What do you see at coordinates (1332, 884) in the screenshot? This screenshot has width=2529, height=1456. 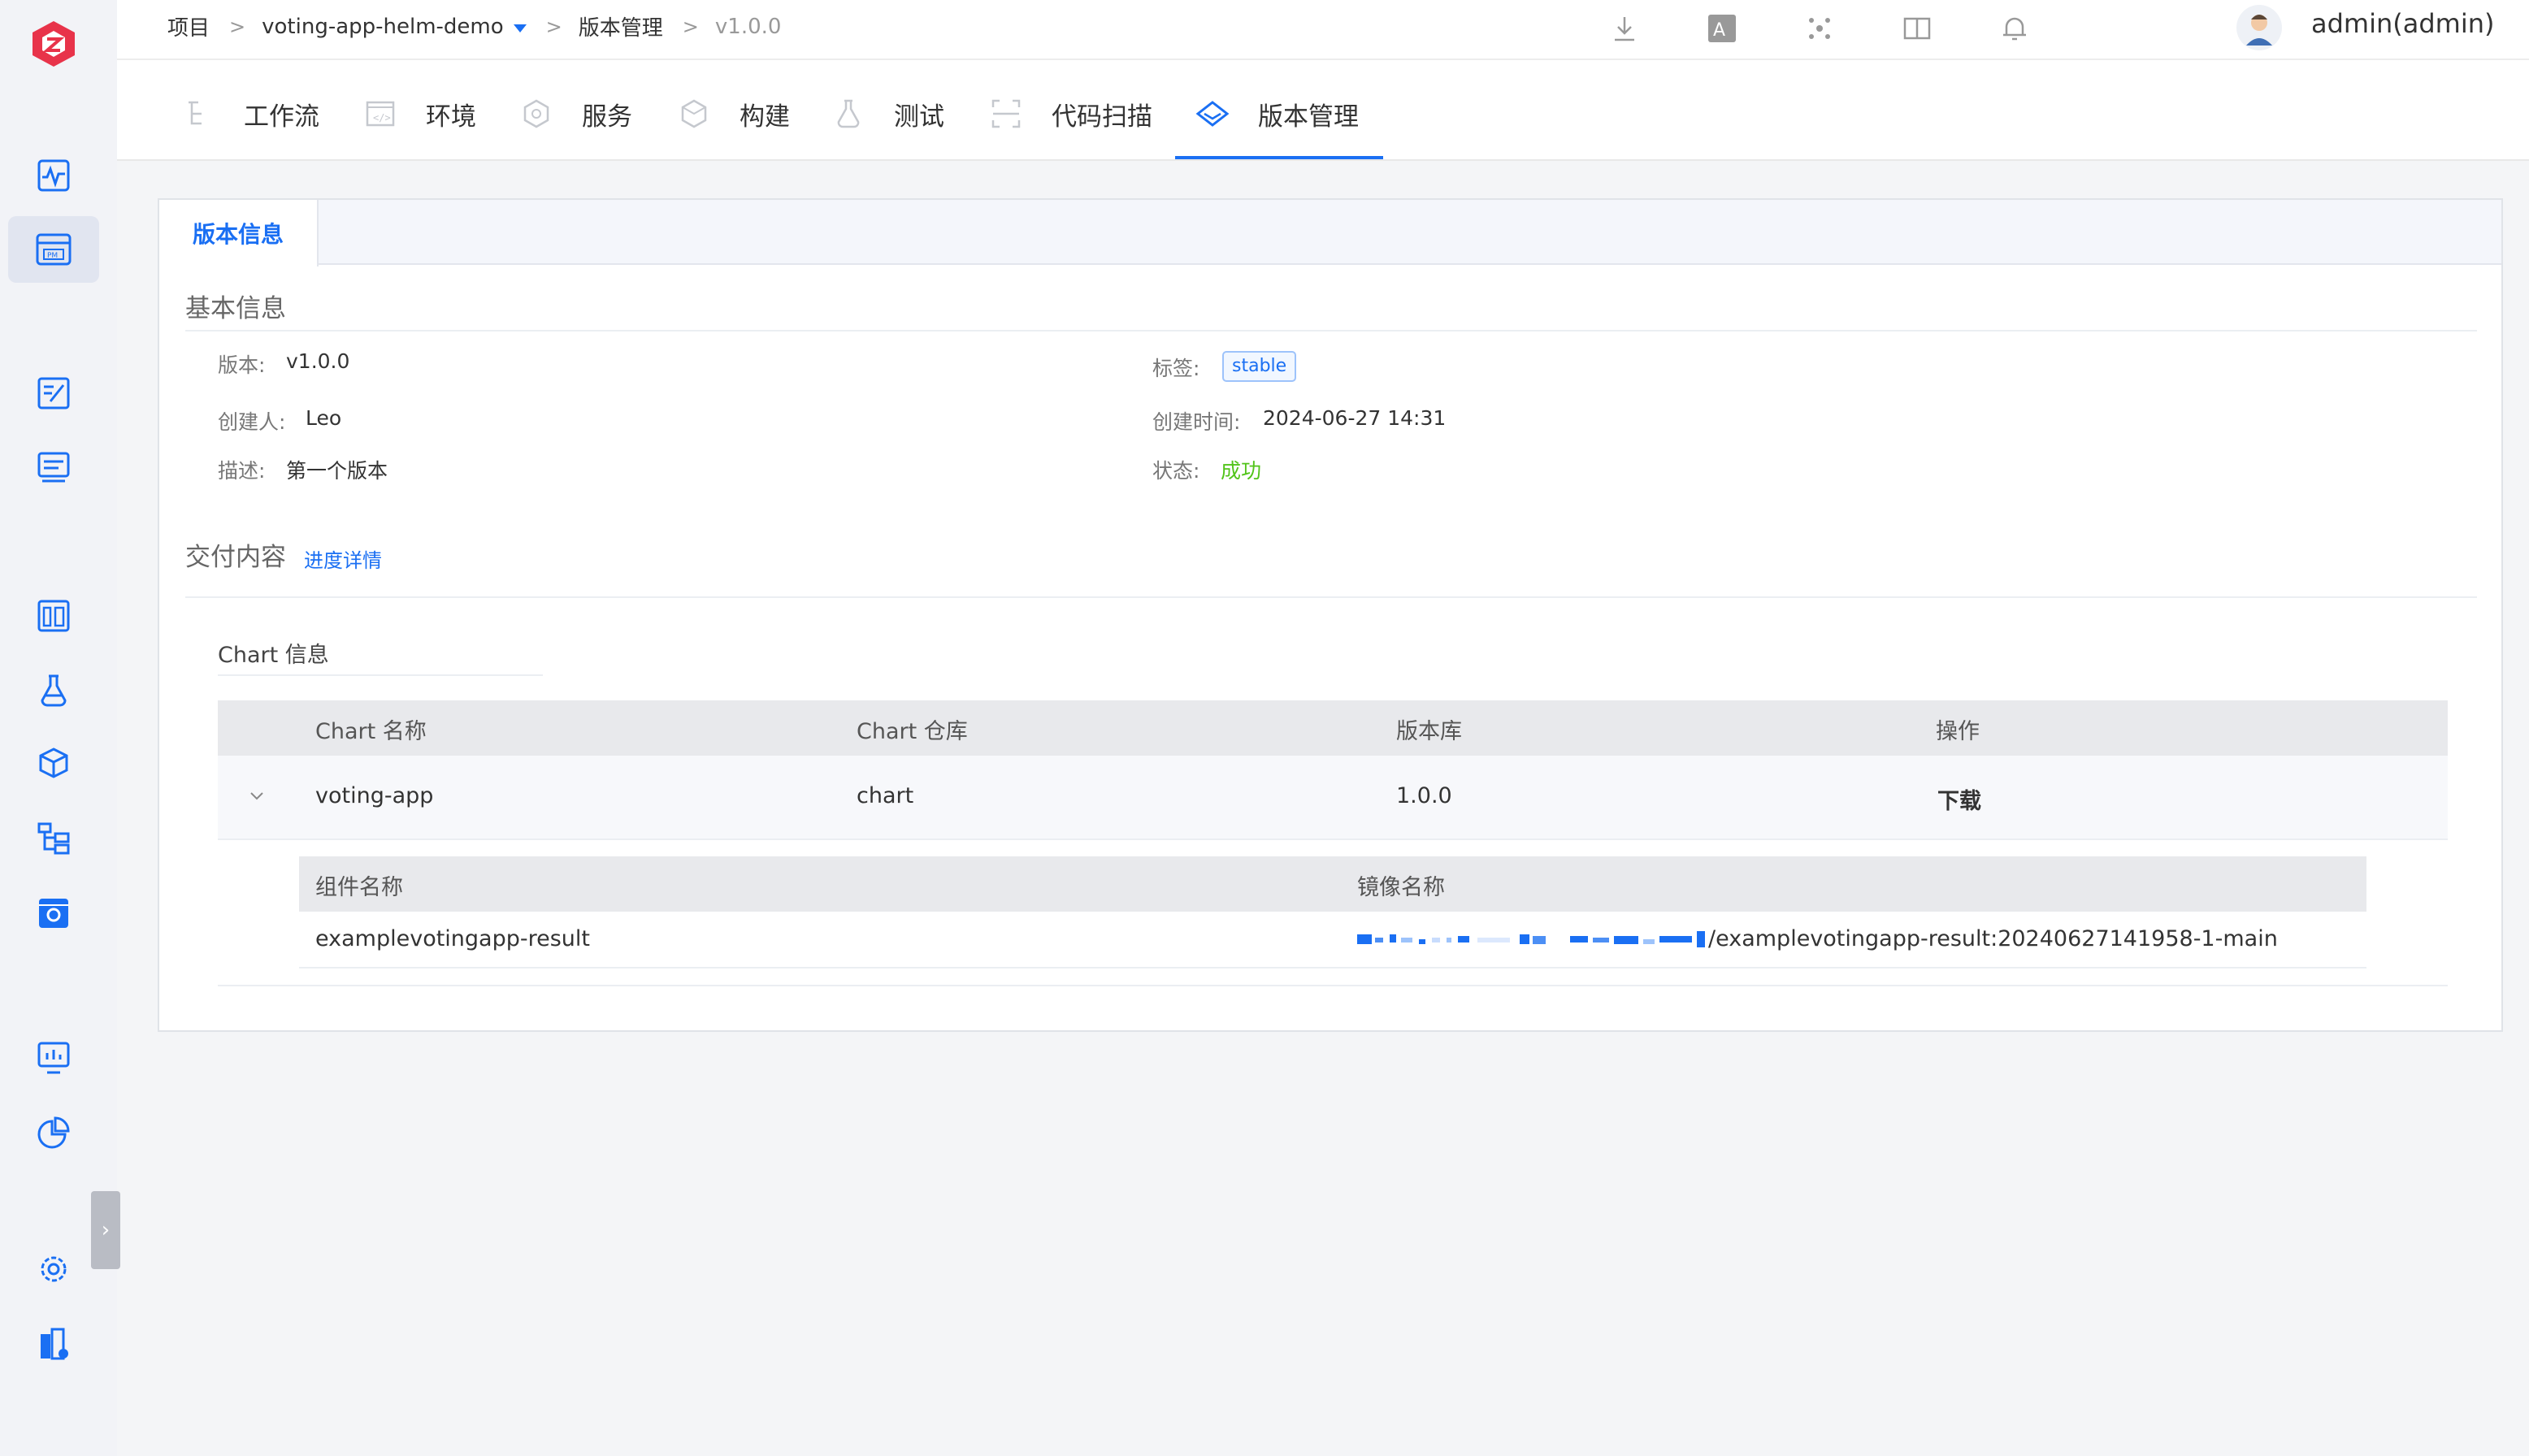 I see `component-table-header: 组件名称 镜像名称` at bounding box center [1332, 884].